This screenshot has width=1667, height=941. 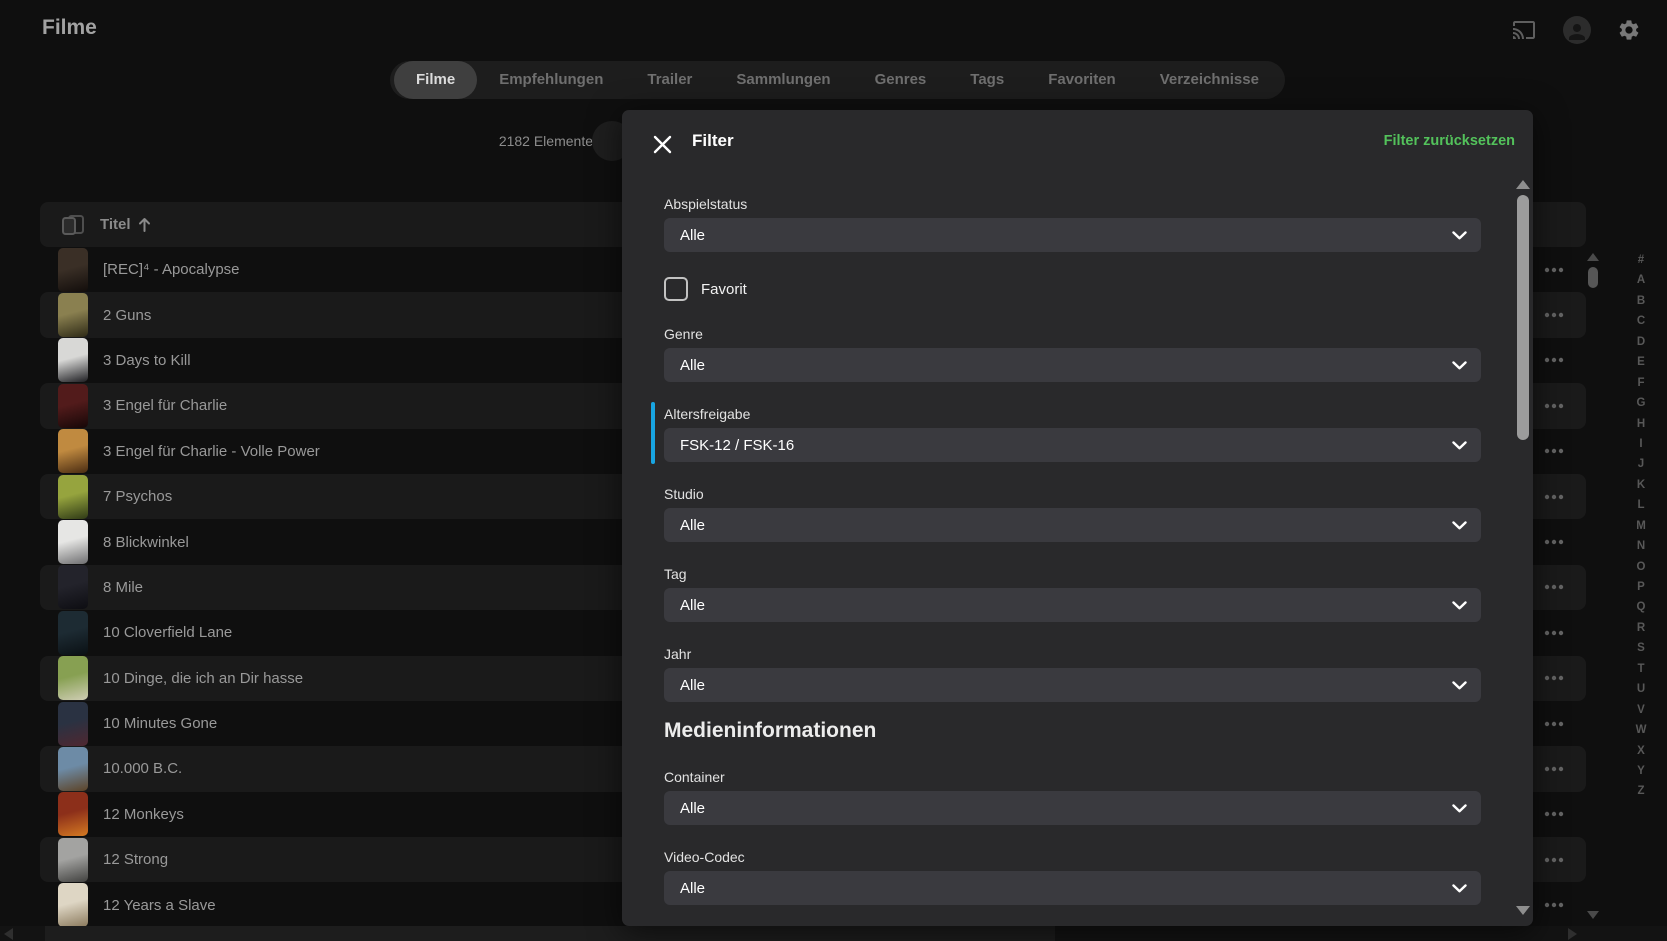 I want to click on filter-reset-link: Filter zurücksetzen, so click(x=1449, y=141).